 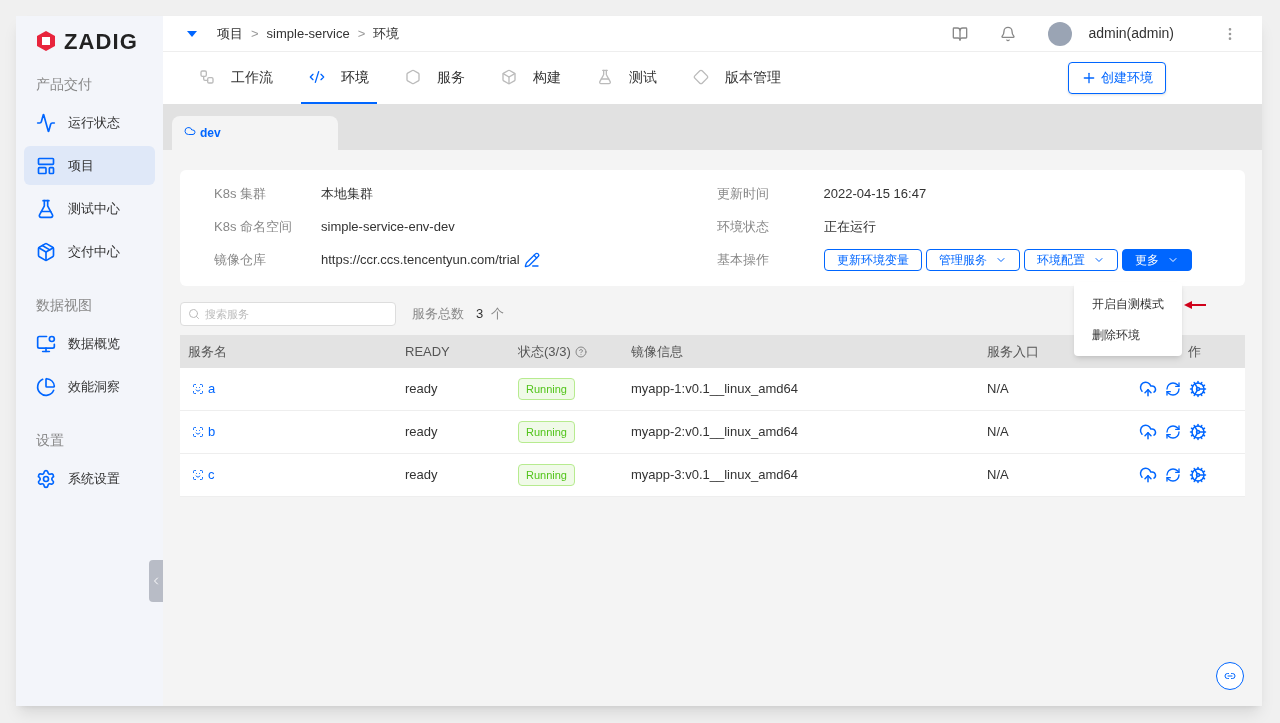 What do you see at coordinates (743, 260) in the screenshot?
I see `info-label: 基本操作` at bounding box center [743, 260].